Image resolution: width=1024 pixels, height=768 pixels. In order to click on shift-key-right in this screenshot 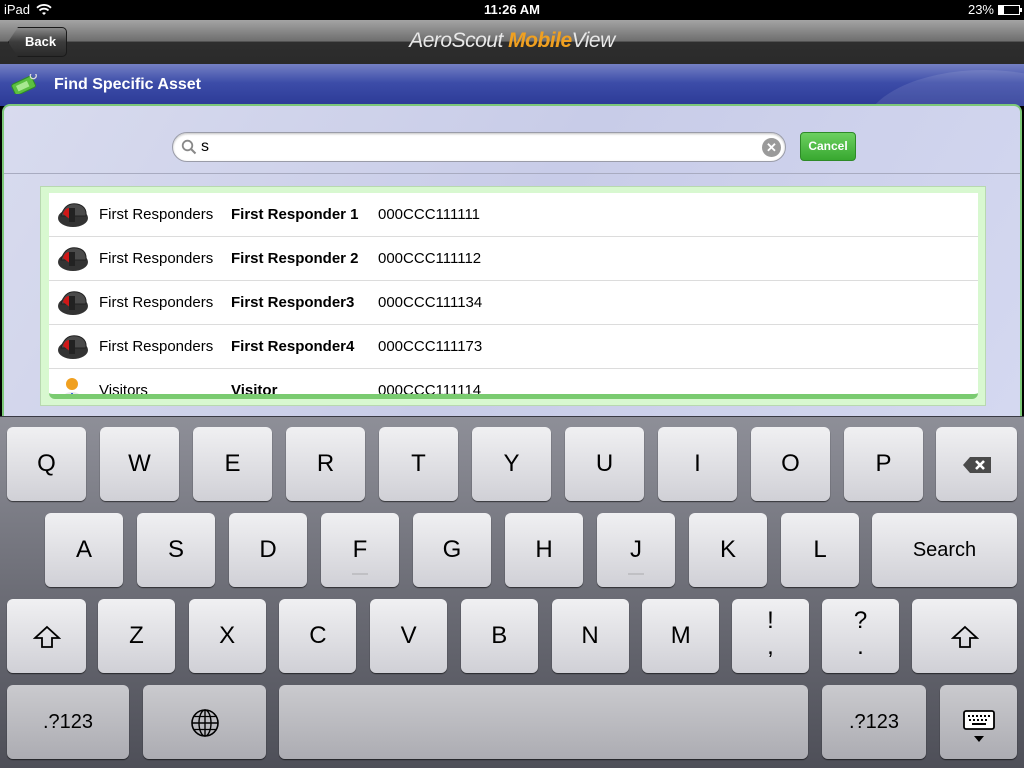, I will do `click(964, 636)`.